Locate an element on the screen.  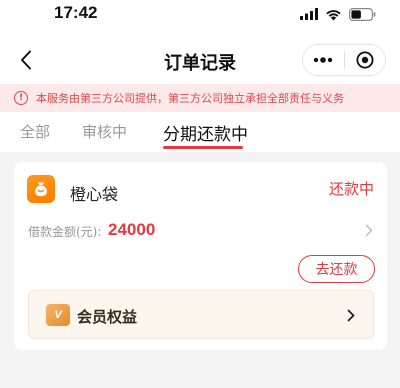
tab-installment-repaying: 分期还款中 is located at coordinates (205, 132).